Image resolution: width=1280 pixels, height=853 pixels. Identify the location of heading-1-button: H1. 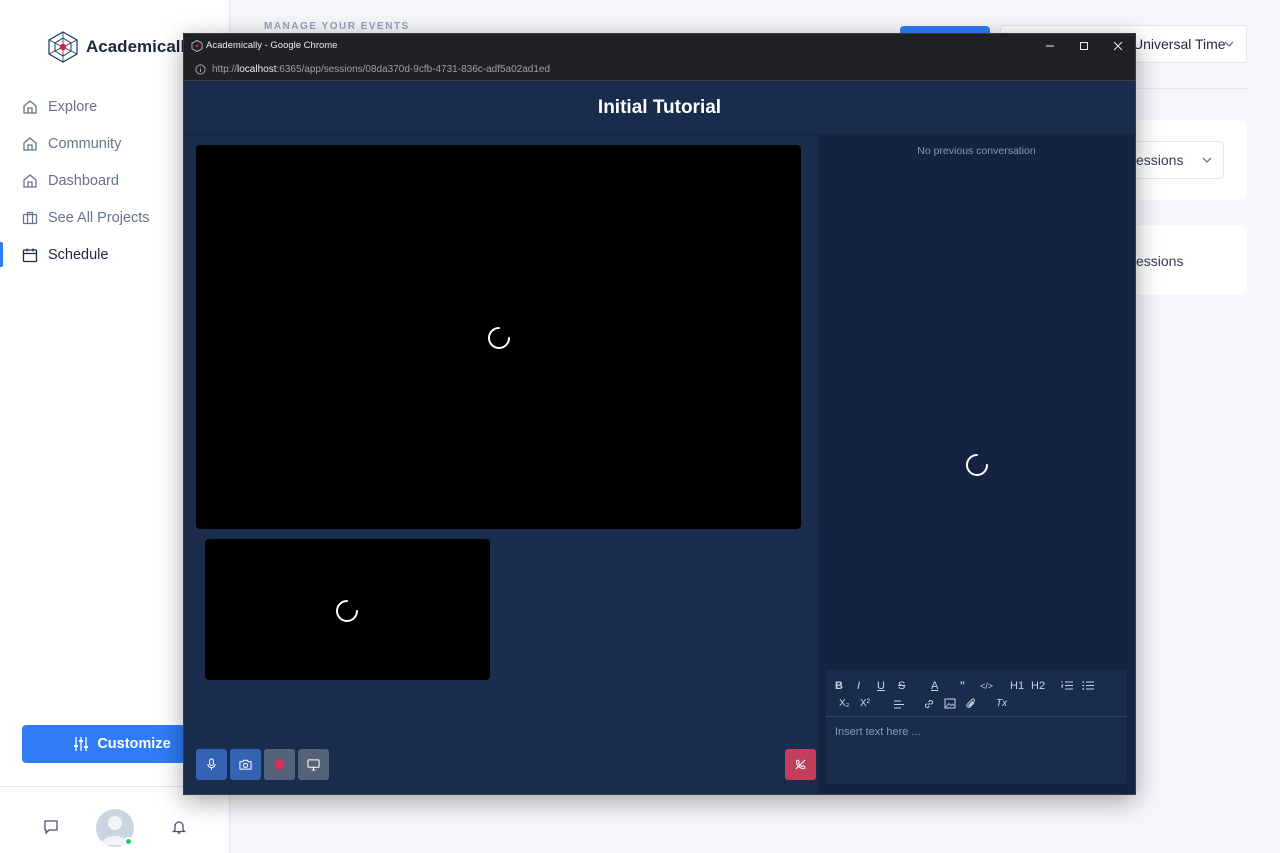
(1017, 686).